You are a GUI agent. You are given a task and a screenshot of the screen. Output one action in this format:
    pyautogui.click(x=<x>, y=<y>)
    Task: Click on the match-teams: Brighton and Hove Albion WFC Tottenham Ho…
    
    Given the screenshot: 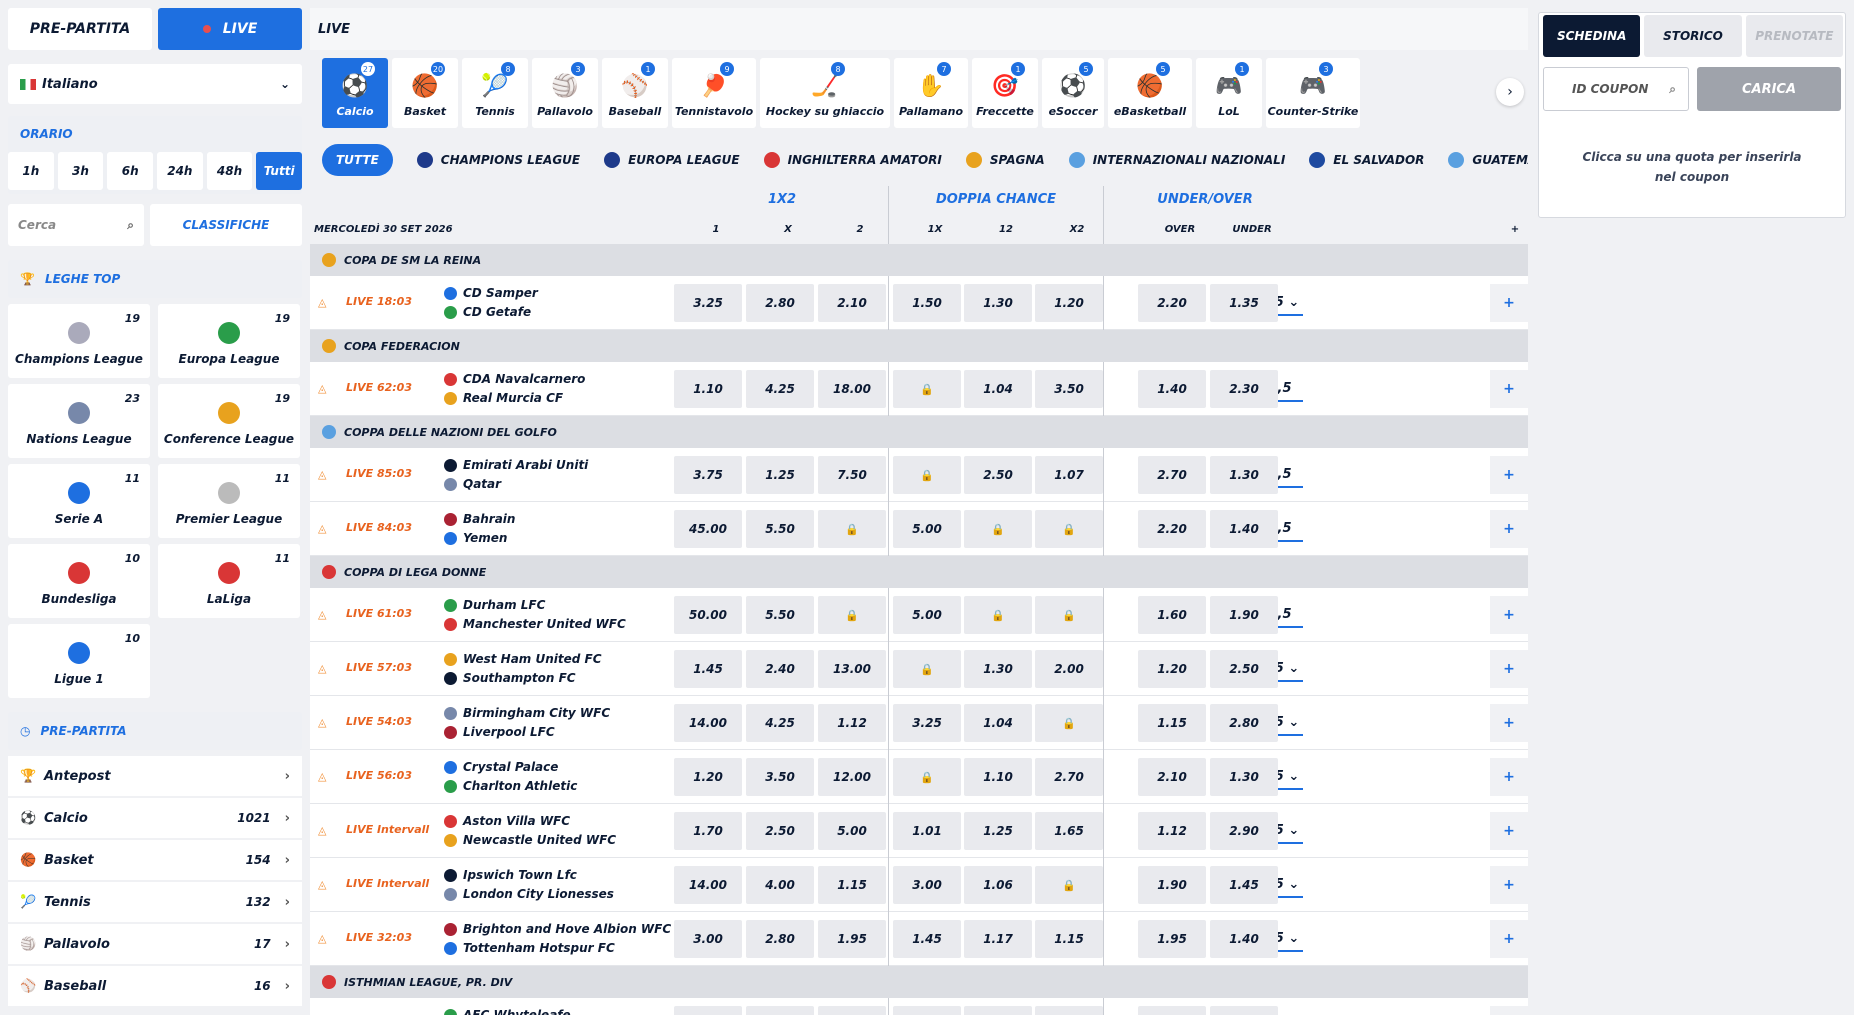 What is the action you would take?
    pyautogui.click(x=557, y=939)
    